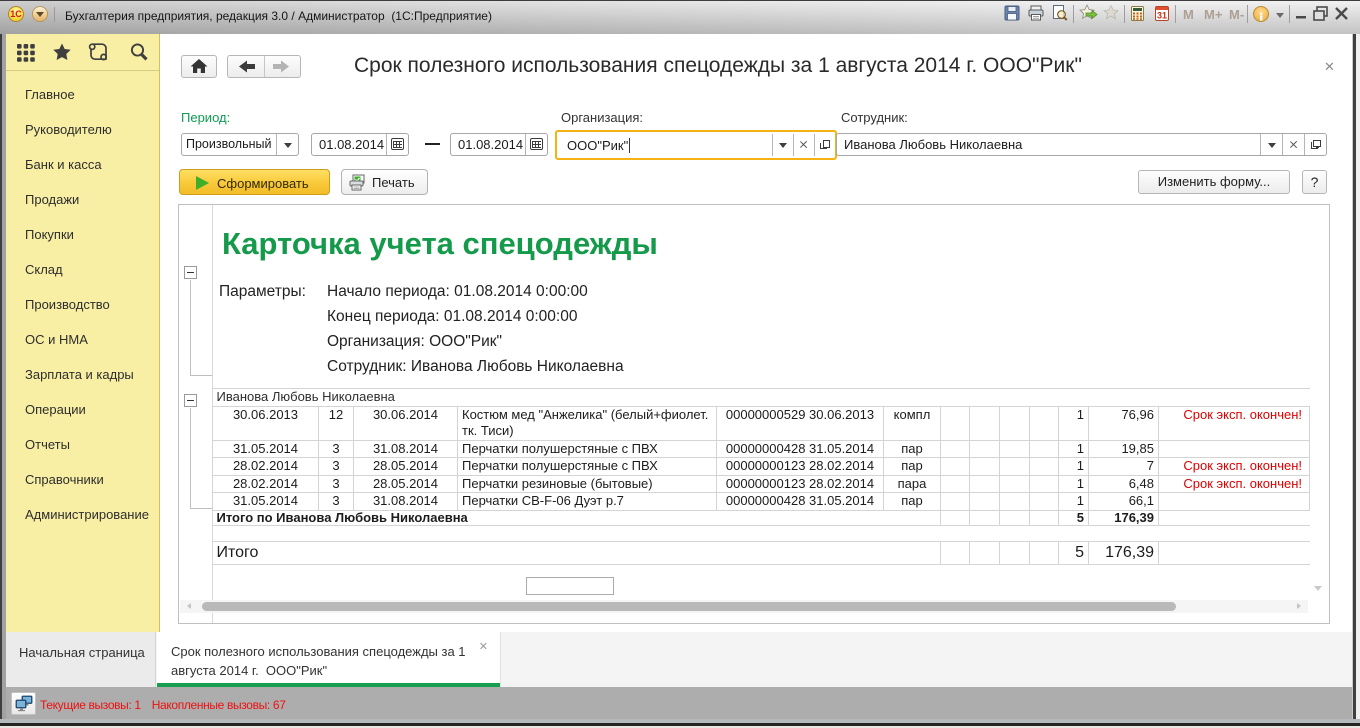  I want to click on svg-text: M-, so click(1236, 14).